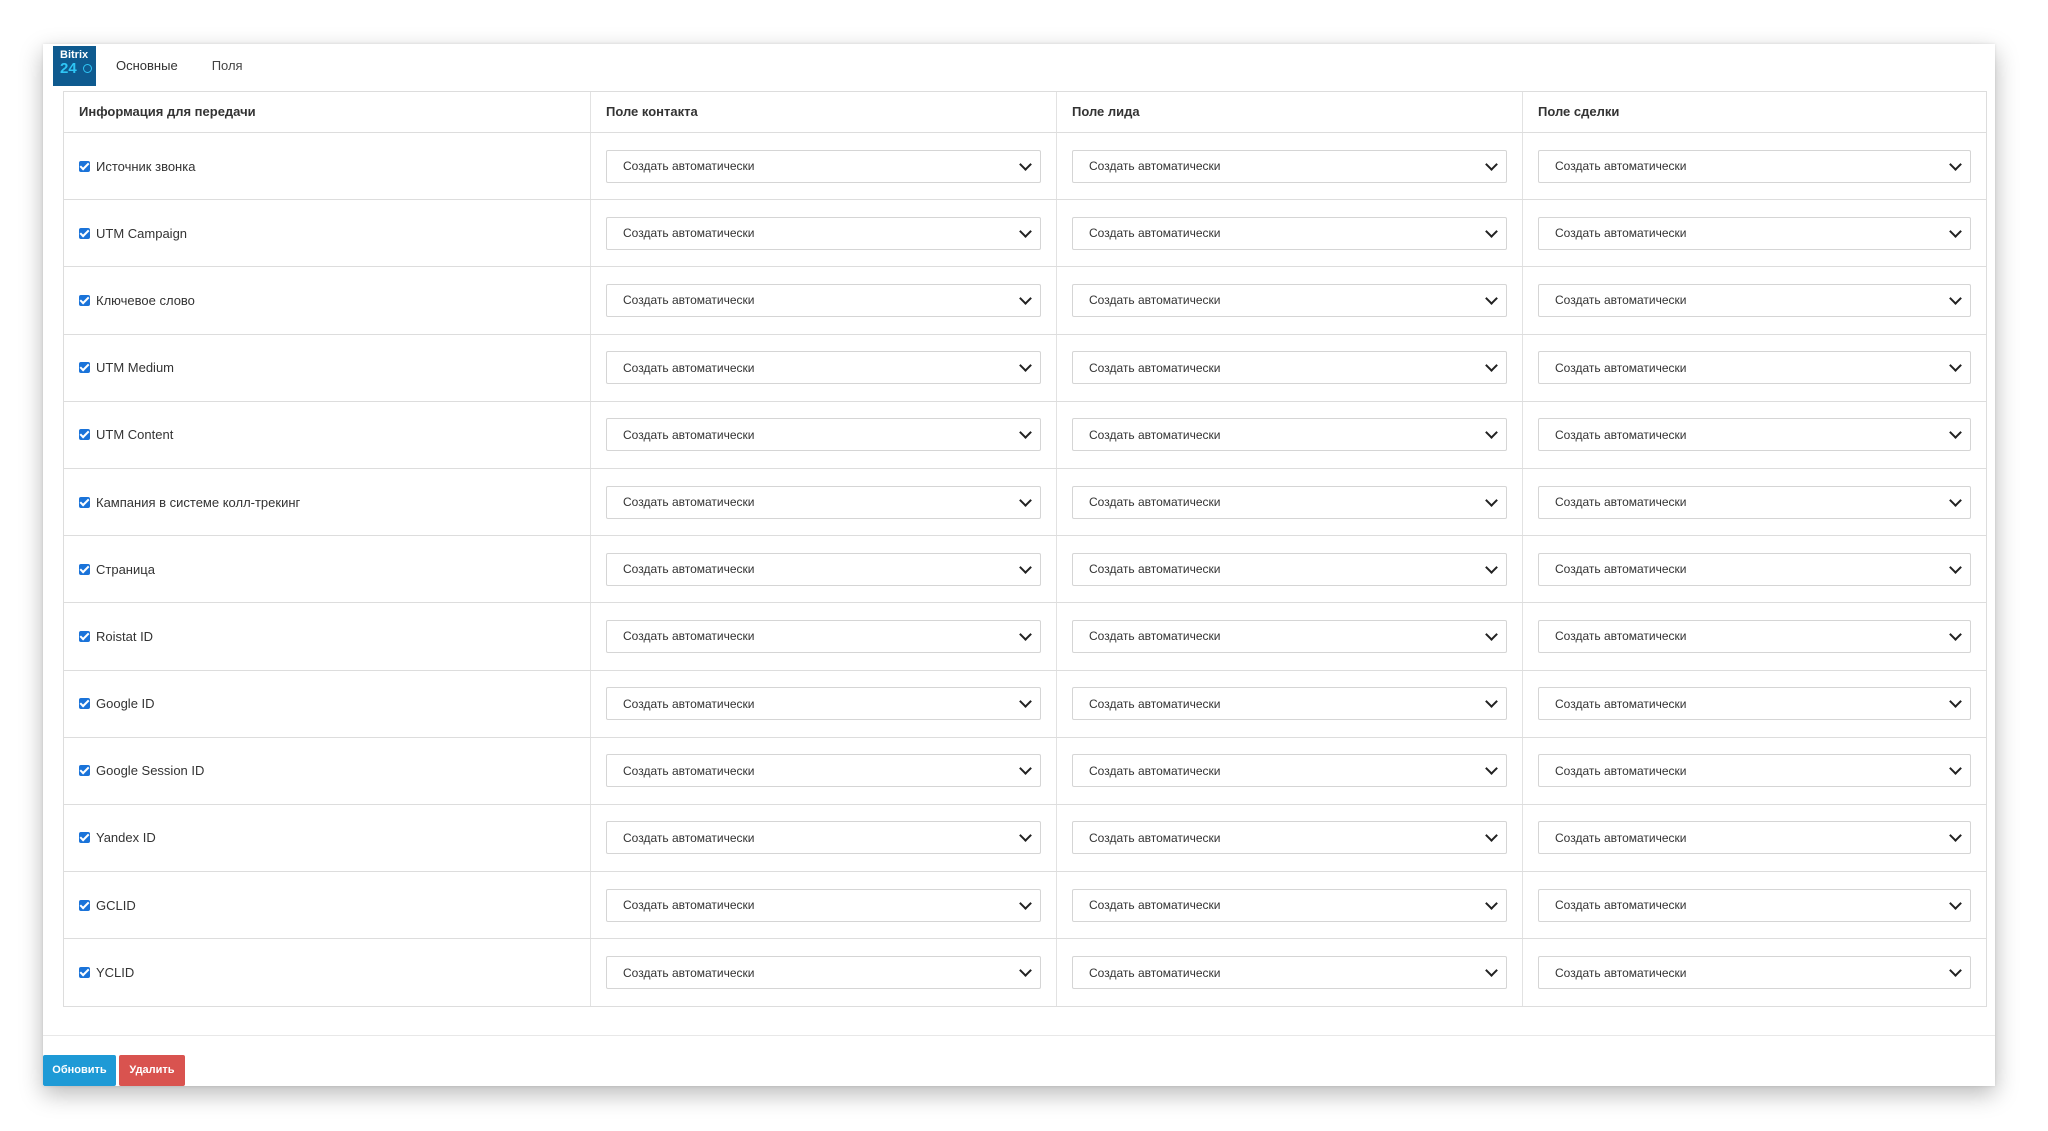  I want to click on row-label: GCLID, so click(116, 905).